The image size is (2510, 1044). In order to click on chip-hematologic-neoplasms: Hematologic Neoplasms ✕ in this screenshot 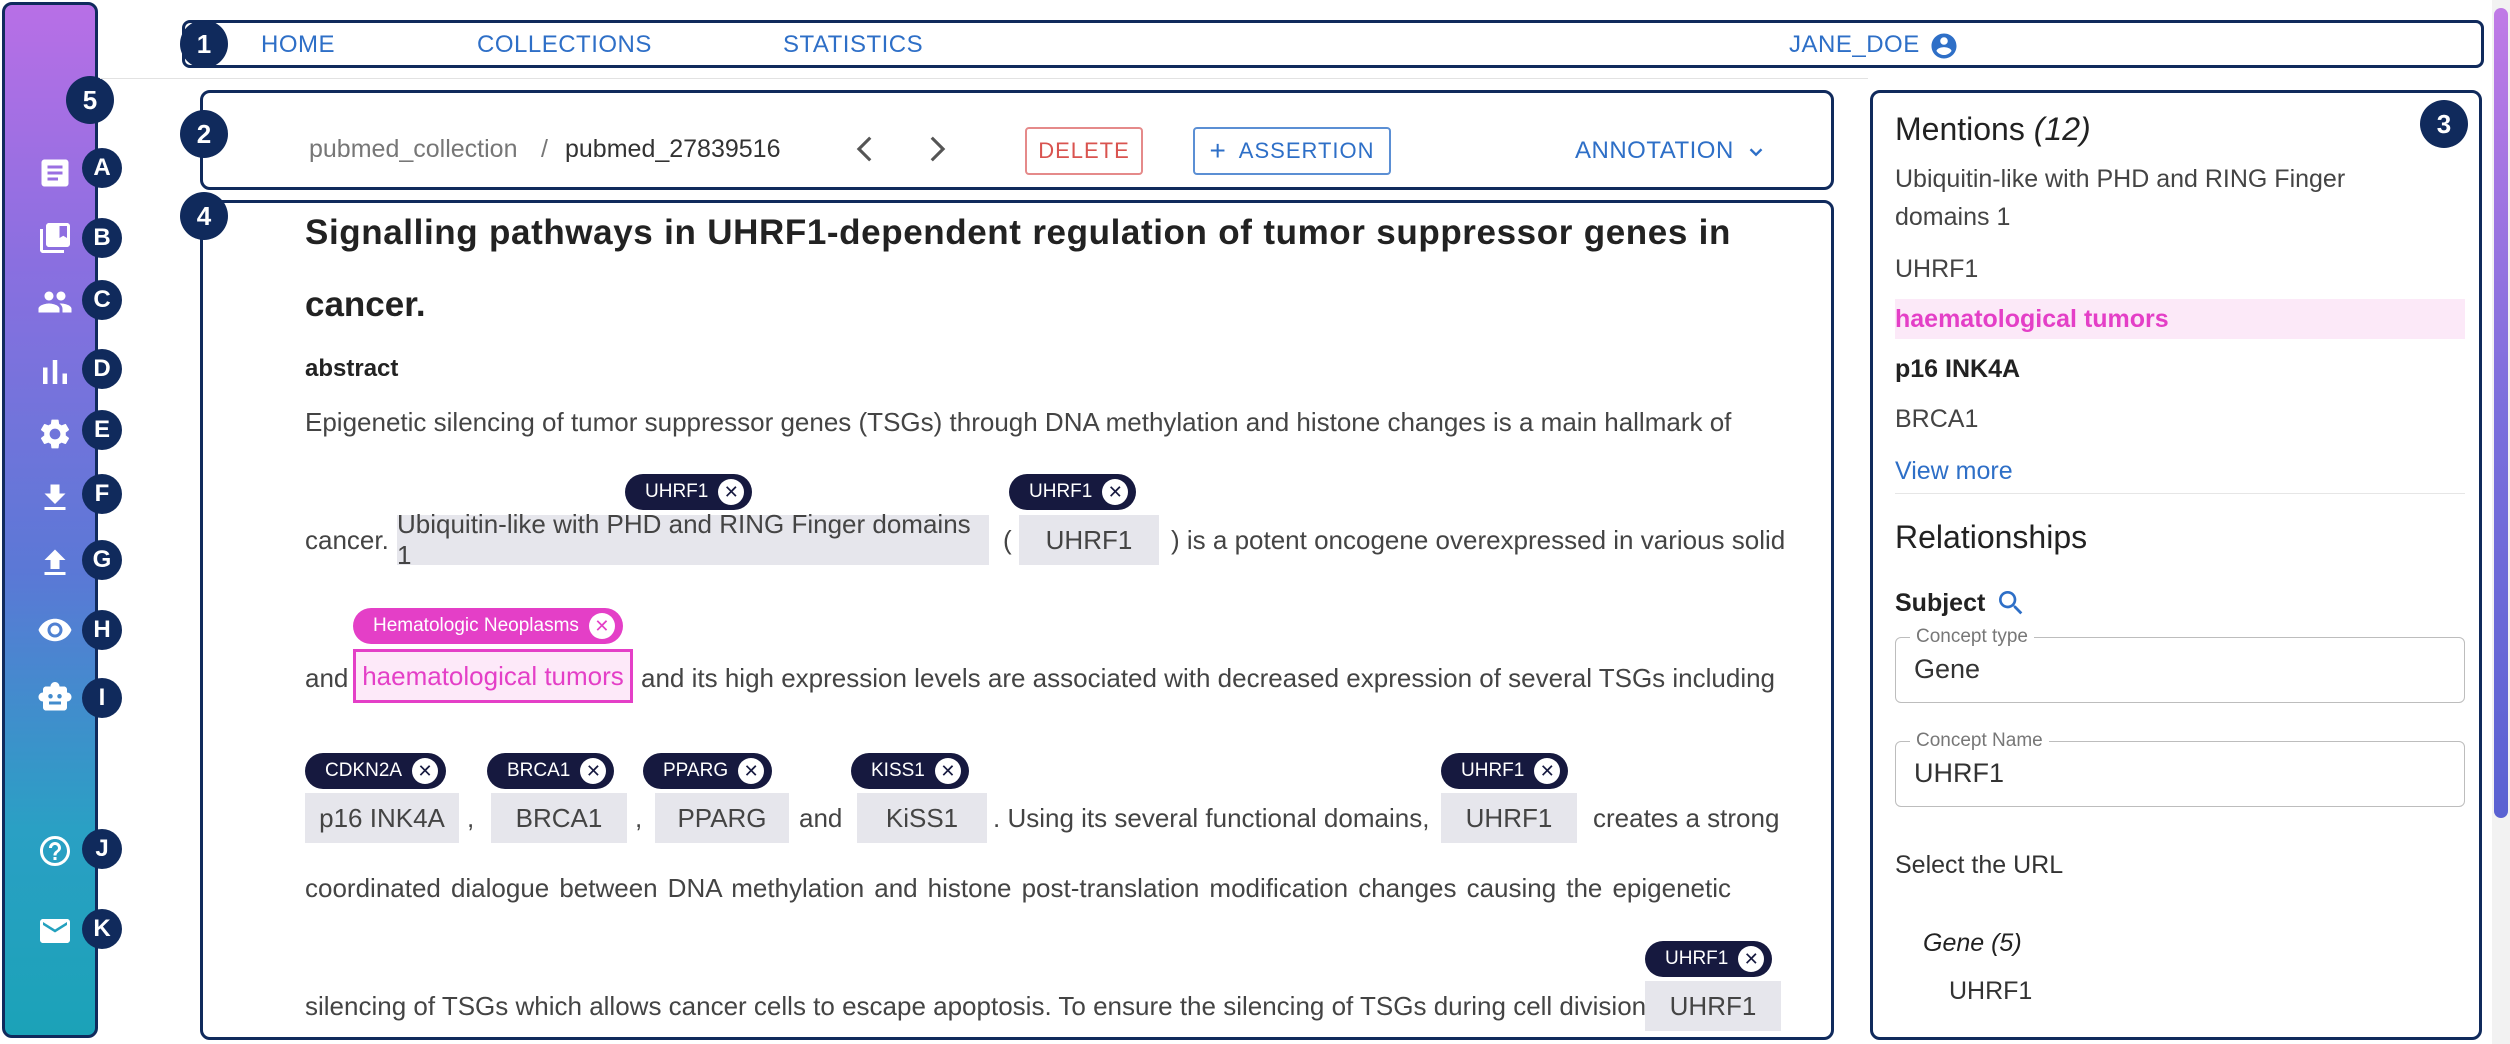, I will do `click(488, 626)`.